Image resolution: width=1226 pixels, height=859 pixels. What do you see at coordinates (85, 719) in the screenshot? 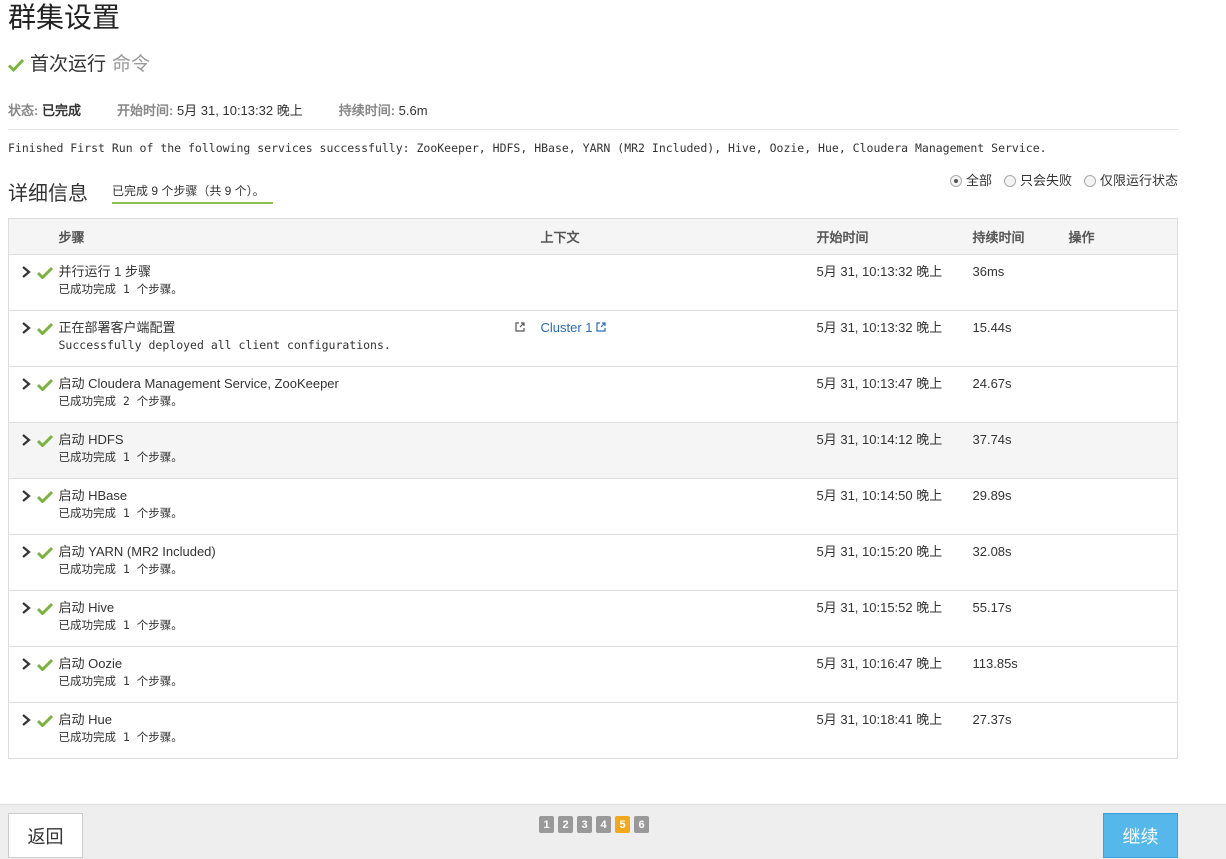
I see `step-name: 启动 Hue` at bounding box center [85, 719].